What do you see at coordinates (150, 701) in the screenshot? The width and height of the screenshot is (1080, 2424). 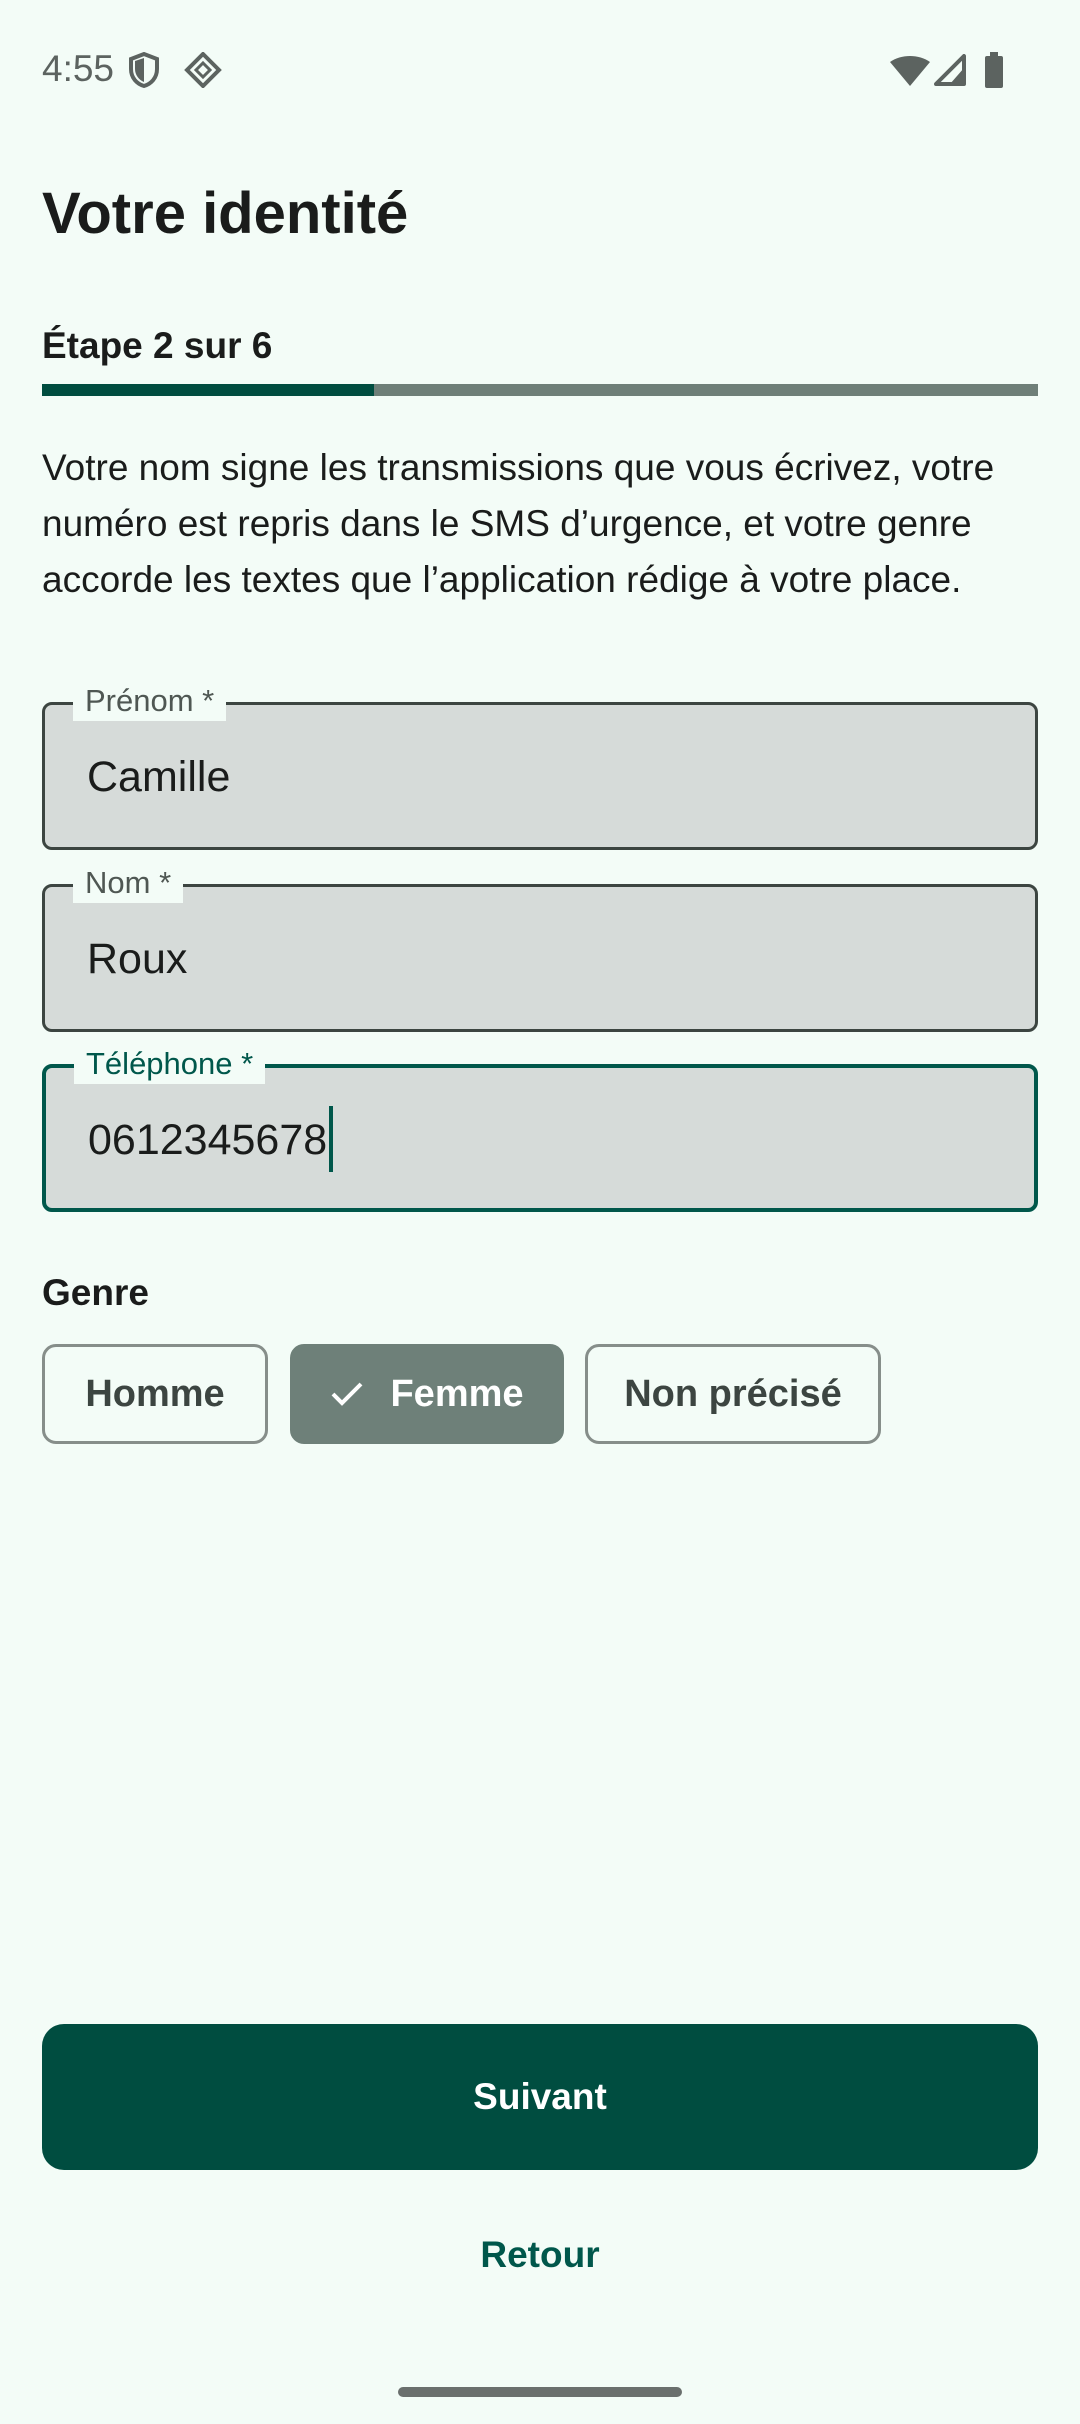 I see `first-name-label: Prénom *` at bounding box center [150, 701].